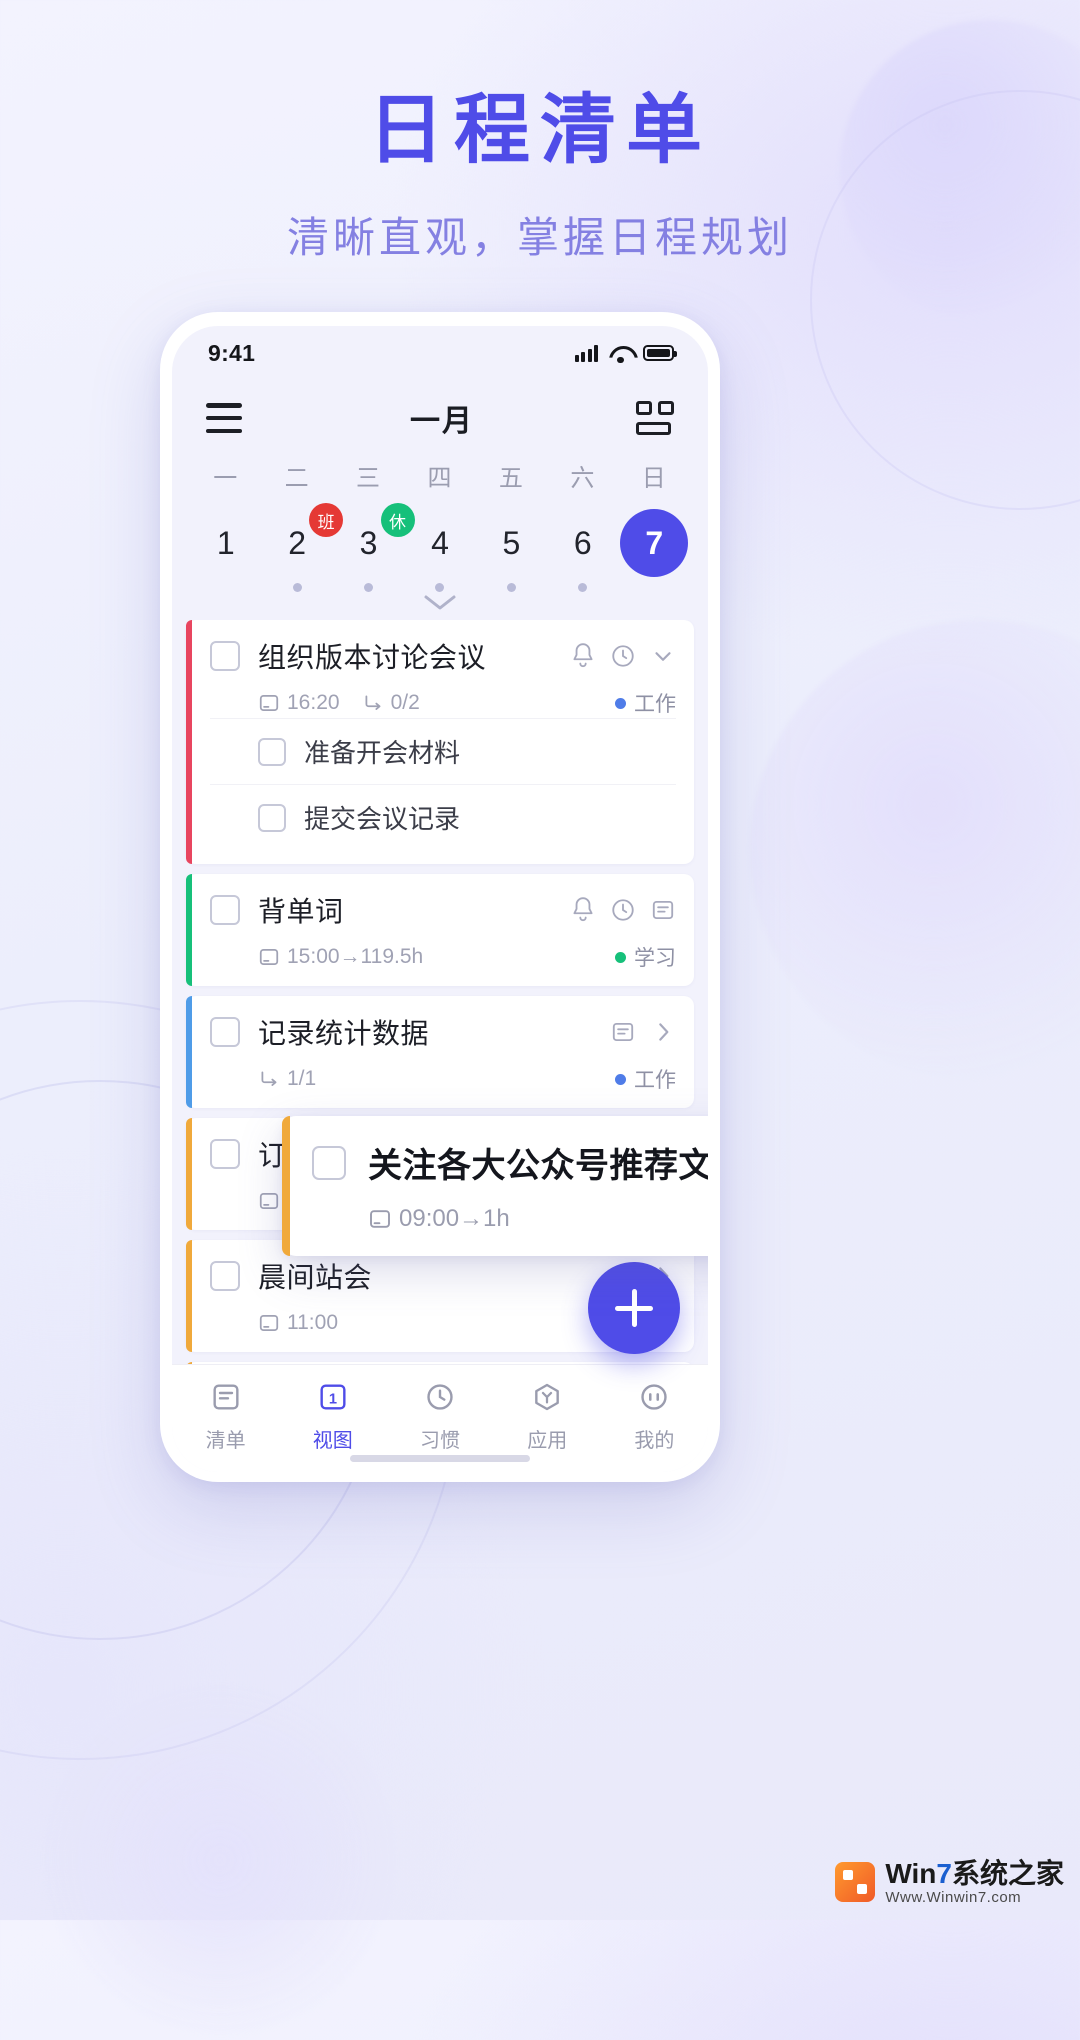 This screenshot has height=2040, width=1080. I want to click on task-item: 组织版本讨论会议 16:20 0/2 工作 准备开会材料 提交会议记录, so click(440, 742).